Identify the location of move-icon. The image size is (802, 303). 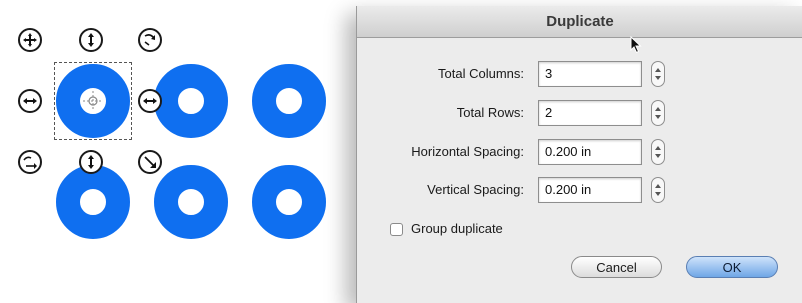
(30, 40).